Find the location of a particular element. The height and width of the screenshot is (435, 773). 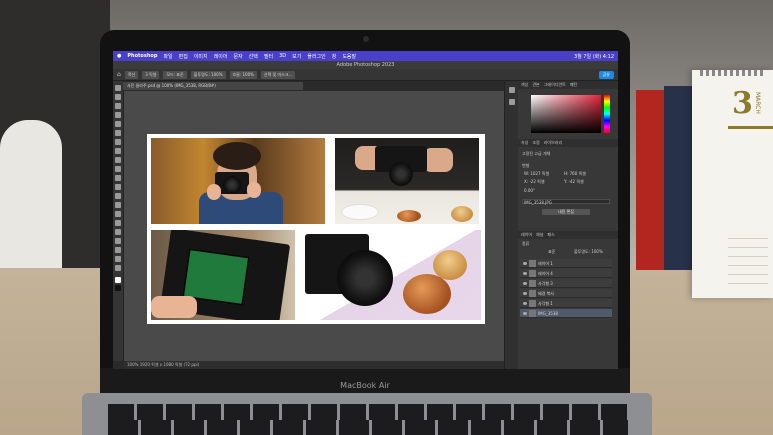

healing-tool-icon is located at coordinates (118, 151).